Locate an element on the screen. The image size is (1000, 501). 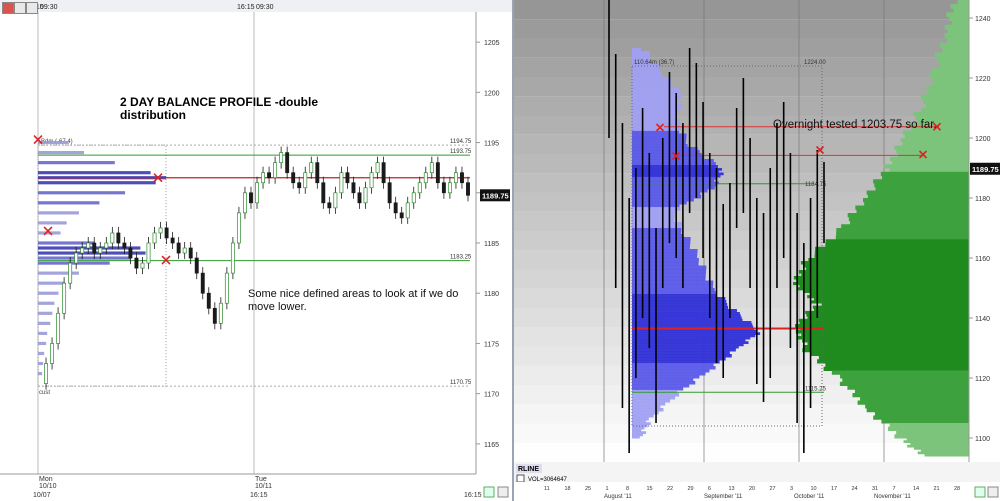
indicator-title: RLINE is located at coordinates (528, 469).